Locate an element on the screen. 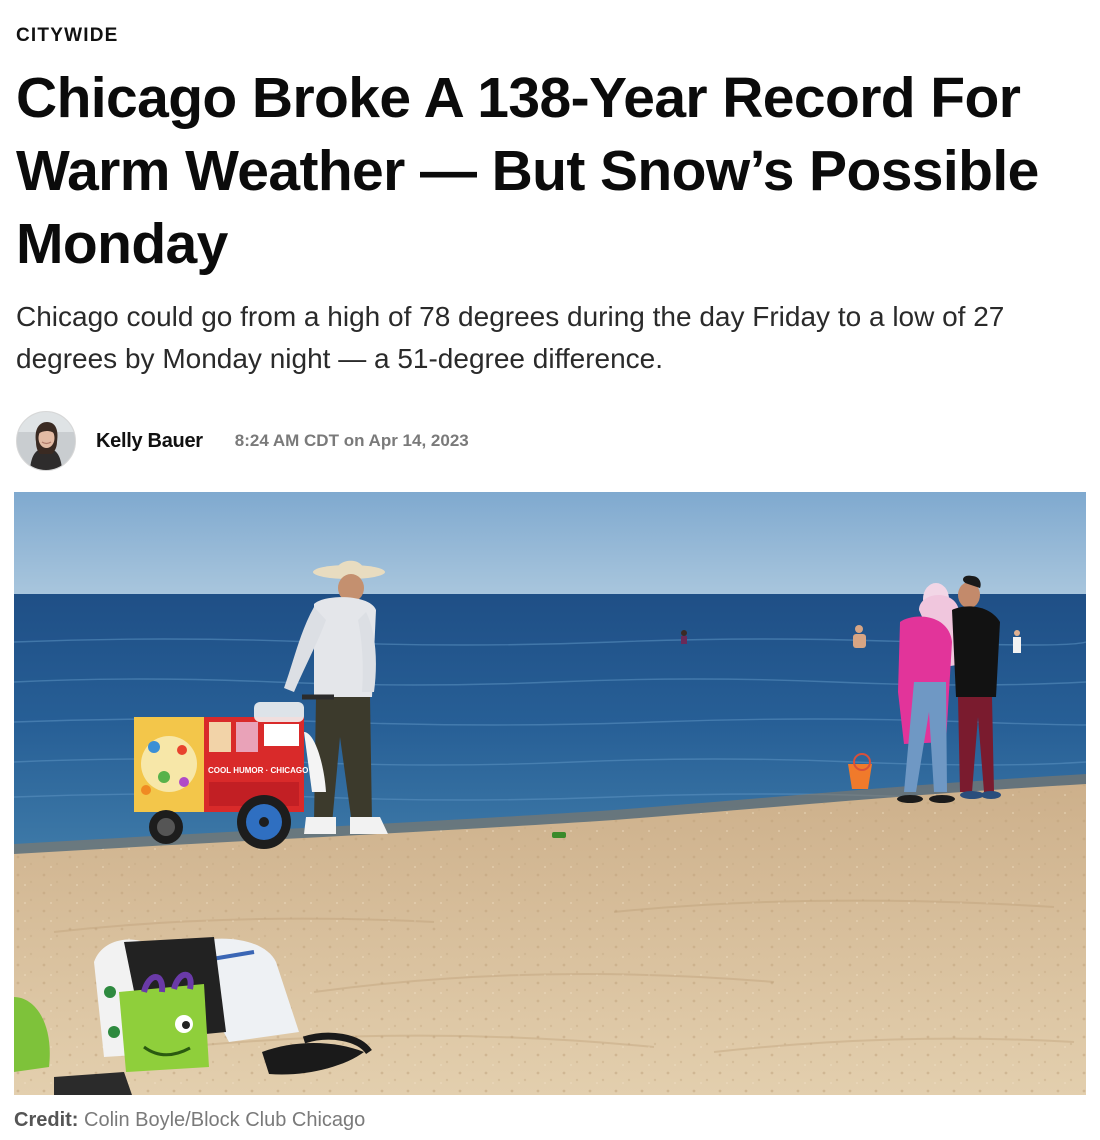 The image size is (1100, 1140). cart-sign-text: COOL HUMOR · CHICAGO is located at coordinates (258, 770).